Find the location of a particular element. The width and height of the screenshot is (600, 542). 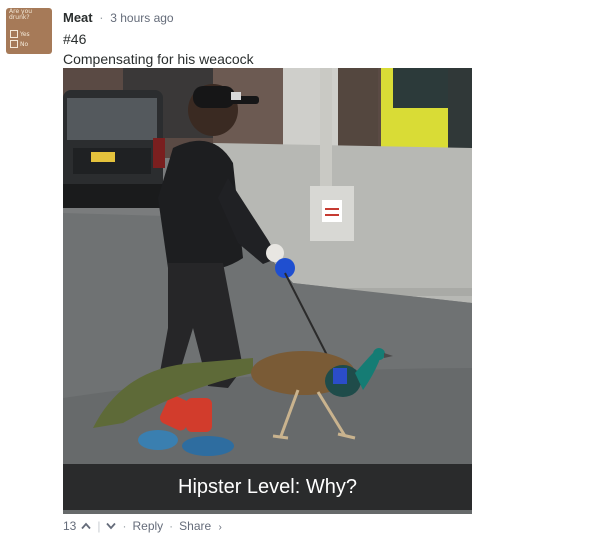

chevron-up-icon is located at coordinates (86, 526).